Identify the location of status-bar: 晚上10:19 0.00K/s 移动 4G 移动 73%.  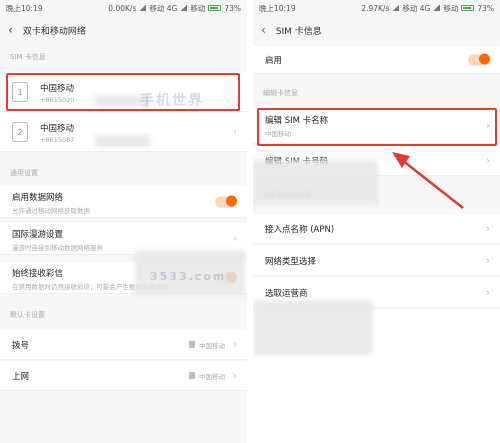
(123, 8).